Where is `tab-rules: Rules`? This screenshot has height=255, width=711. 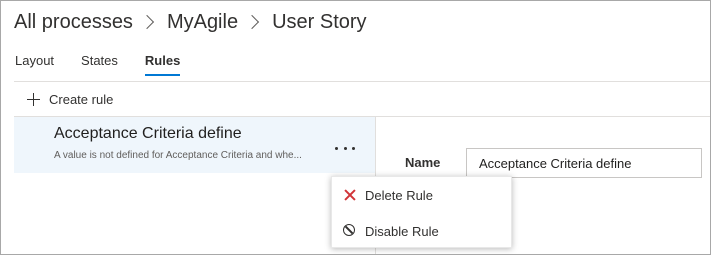
tab-rules: Rules is located at coordinates (162, 64).